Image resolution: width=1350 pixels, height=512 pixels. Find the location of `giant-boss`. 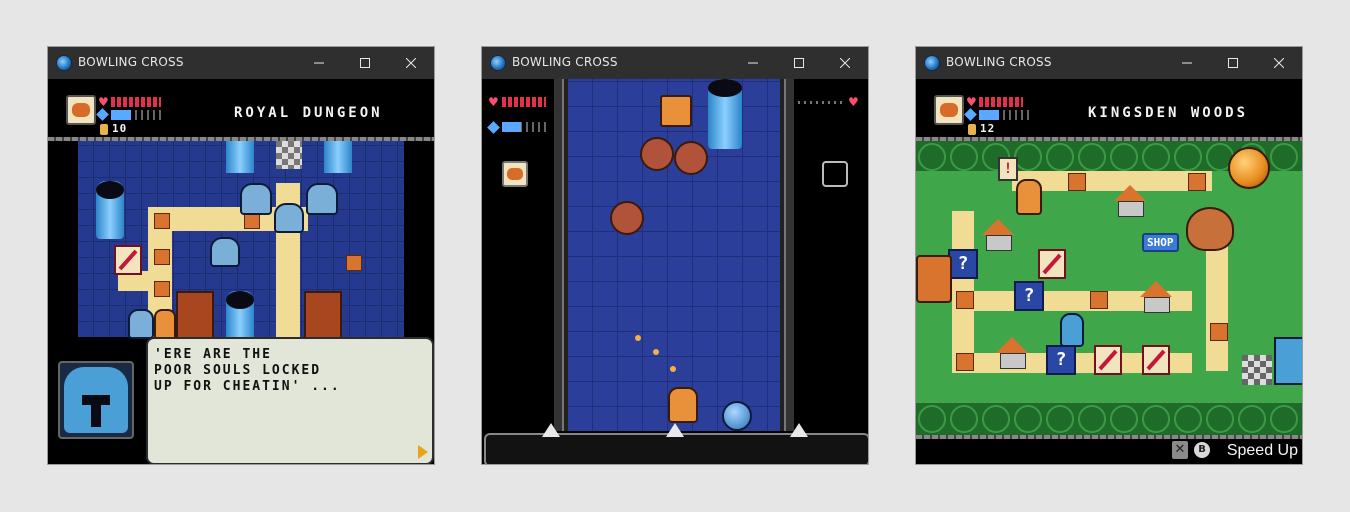

giant-boss is located at coordinates (1210, 229).